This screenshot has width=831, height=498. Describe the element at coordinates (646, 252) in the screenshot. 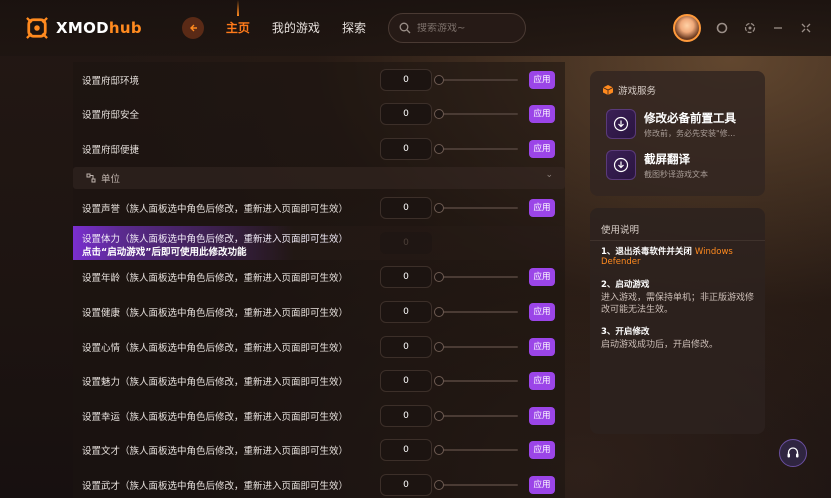

I see `step-title-text: 1、退出杀毒软件并关闭` at that location.